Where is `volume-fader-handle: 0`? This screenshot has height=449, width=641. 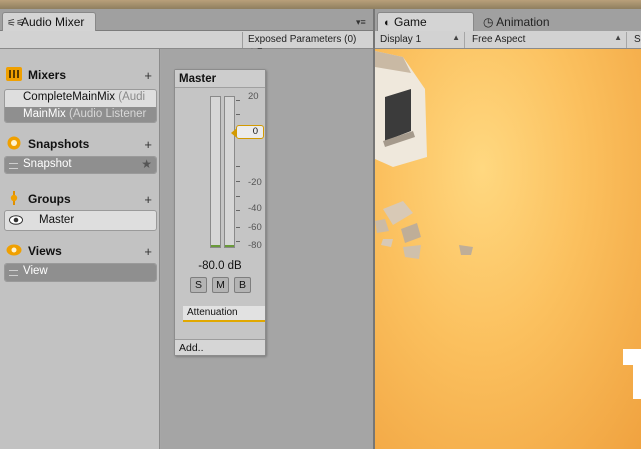 volume-fader-handle: 0 is located at coordinates (247, 132).